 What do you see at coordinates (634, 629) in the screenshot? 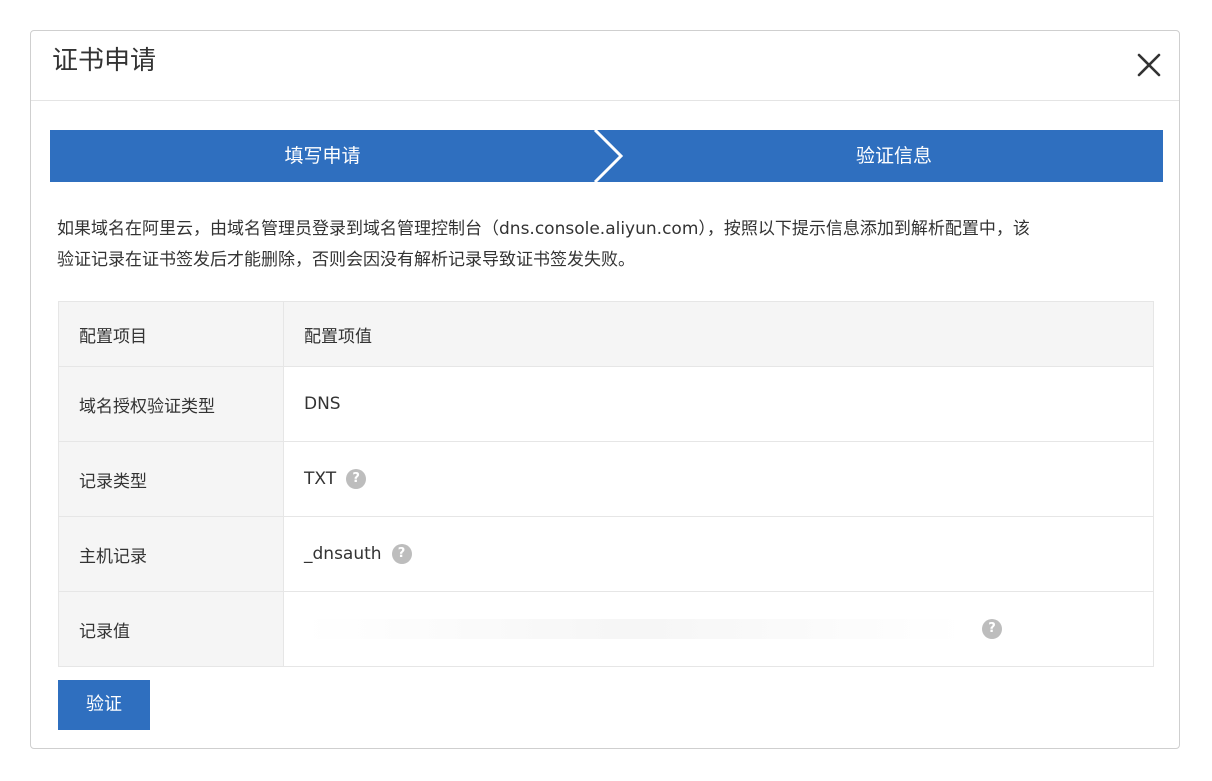
I see `record-value-redacted` at bounding box center [634, 629].